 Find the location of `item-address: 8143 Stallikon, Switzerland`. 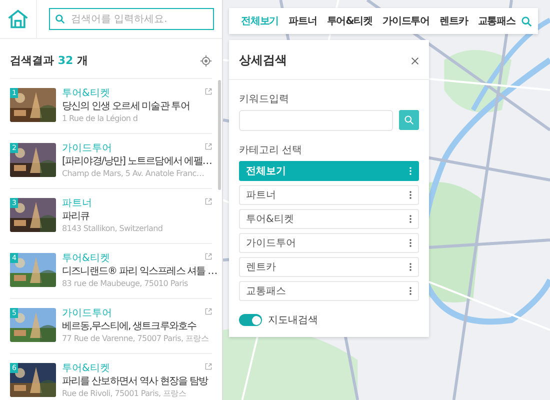

item-address: 8143 Stallikon, Switzerland is located at coordinates (112, 228).